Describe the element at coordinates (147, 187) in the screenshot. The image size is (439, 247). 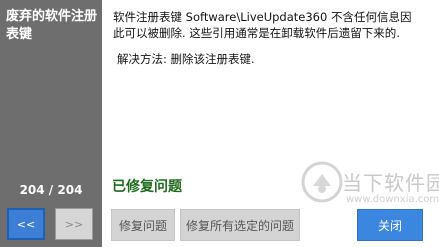
I see `fixed-status-label: 已修复问题` at that location.